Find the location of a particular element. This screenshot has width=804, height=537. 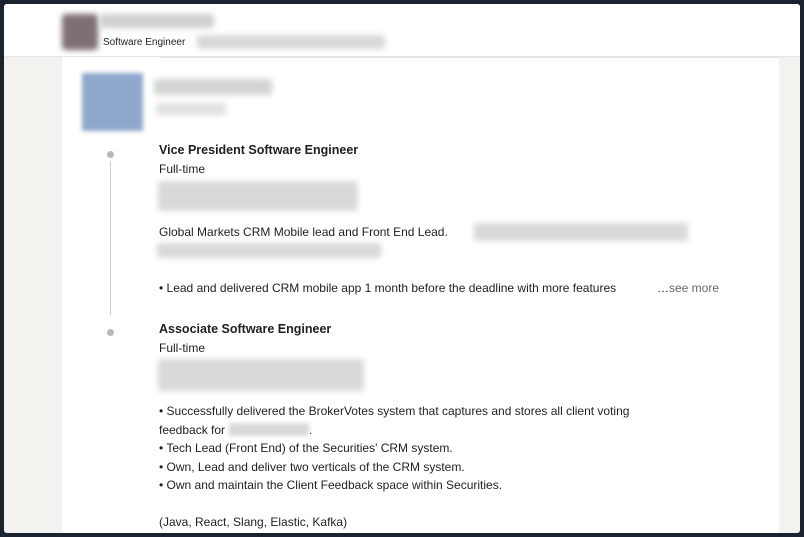

profile-headline: Software Engineer is located at coordinates (144, 42).